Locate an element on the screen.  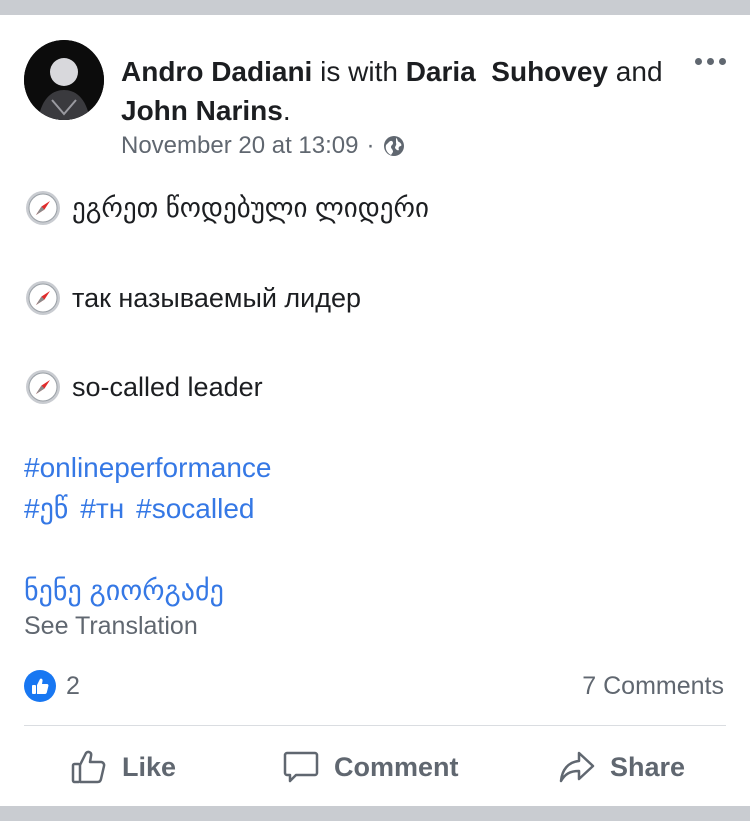
hashtags-row-2: #ეწ #тн #socalled is located at coordinates (145, 508).